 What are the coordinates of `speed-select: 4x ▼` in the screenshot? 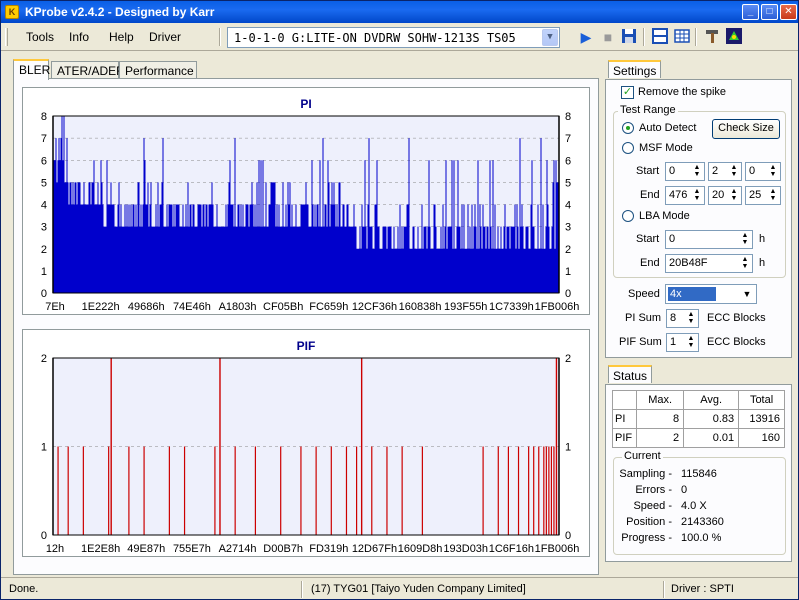 It's located at (711, 294).